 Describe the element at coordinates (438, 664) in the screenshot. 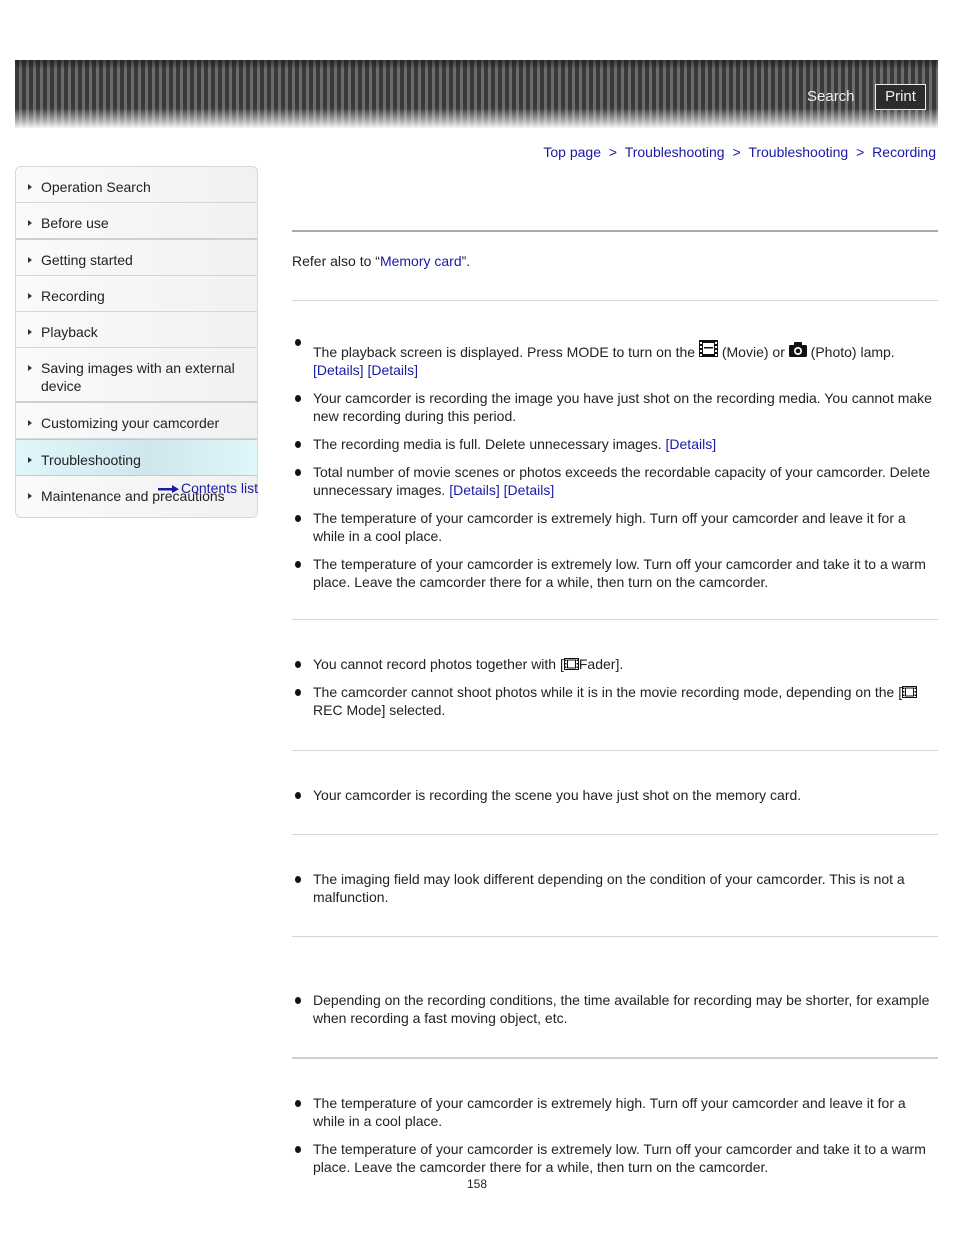

I see `item-text: You cannot record photos together with [` at that location.